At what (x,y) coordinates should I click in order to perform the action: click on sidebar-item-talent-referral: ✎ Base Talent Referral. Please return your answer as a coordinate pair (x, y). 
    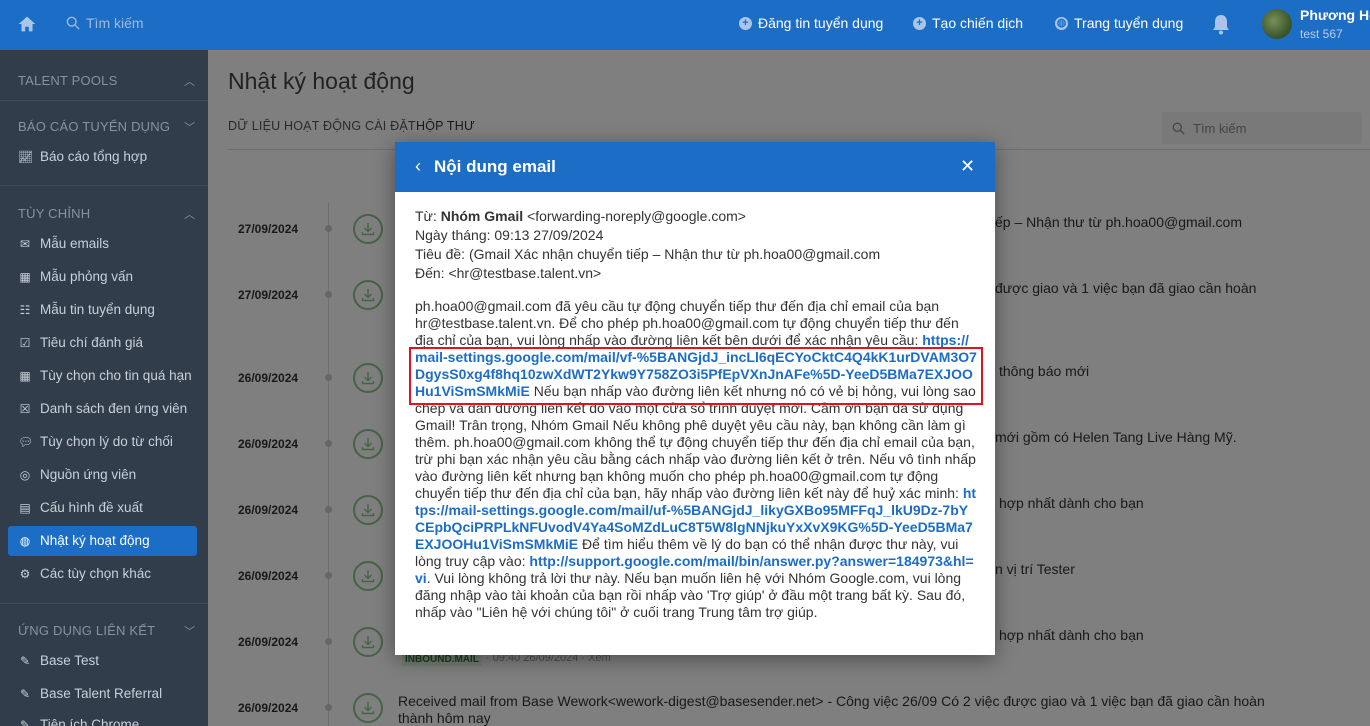
    Looking at the image, I should click on (90, 693).